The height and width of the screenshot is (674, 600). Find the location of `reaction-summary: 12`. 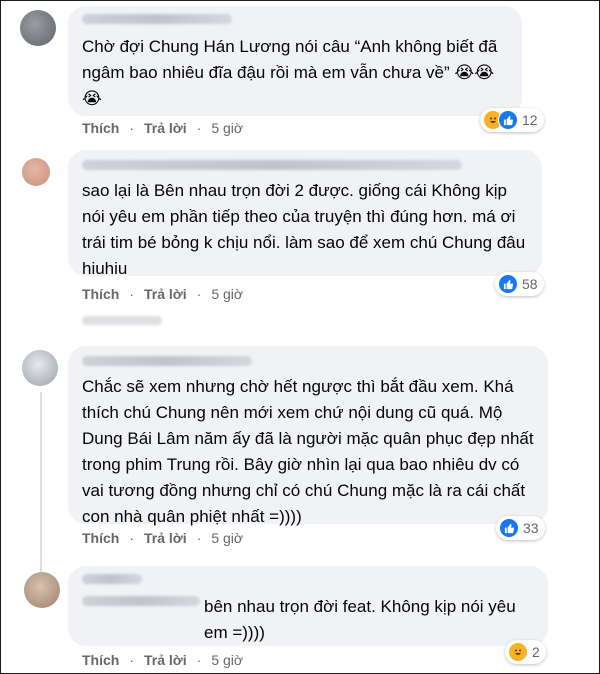

reaction-summary: 12 is located at coordinates (512, 120).